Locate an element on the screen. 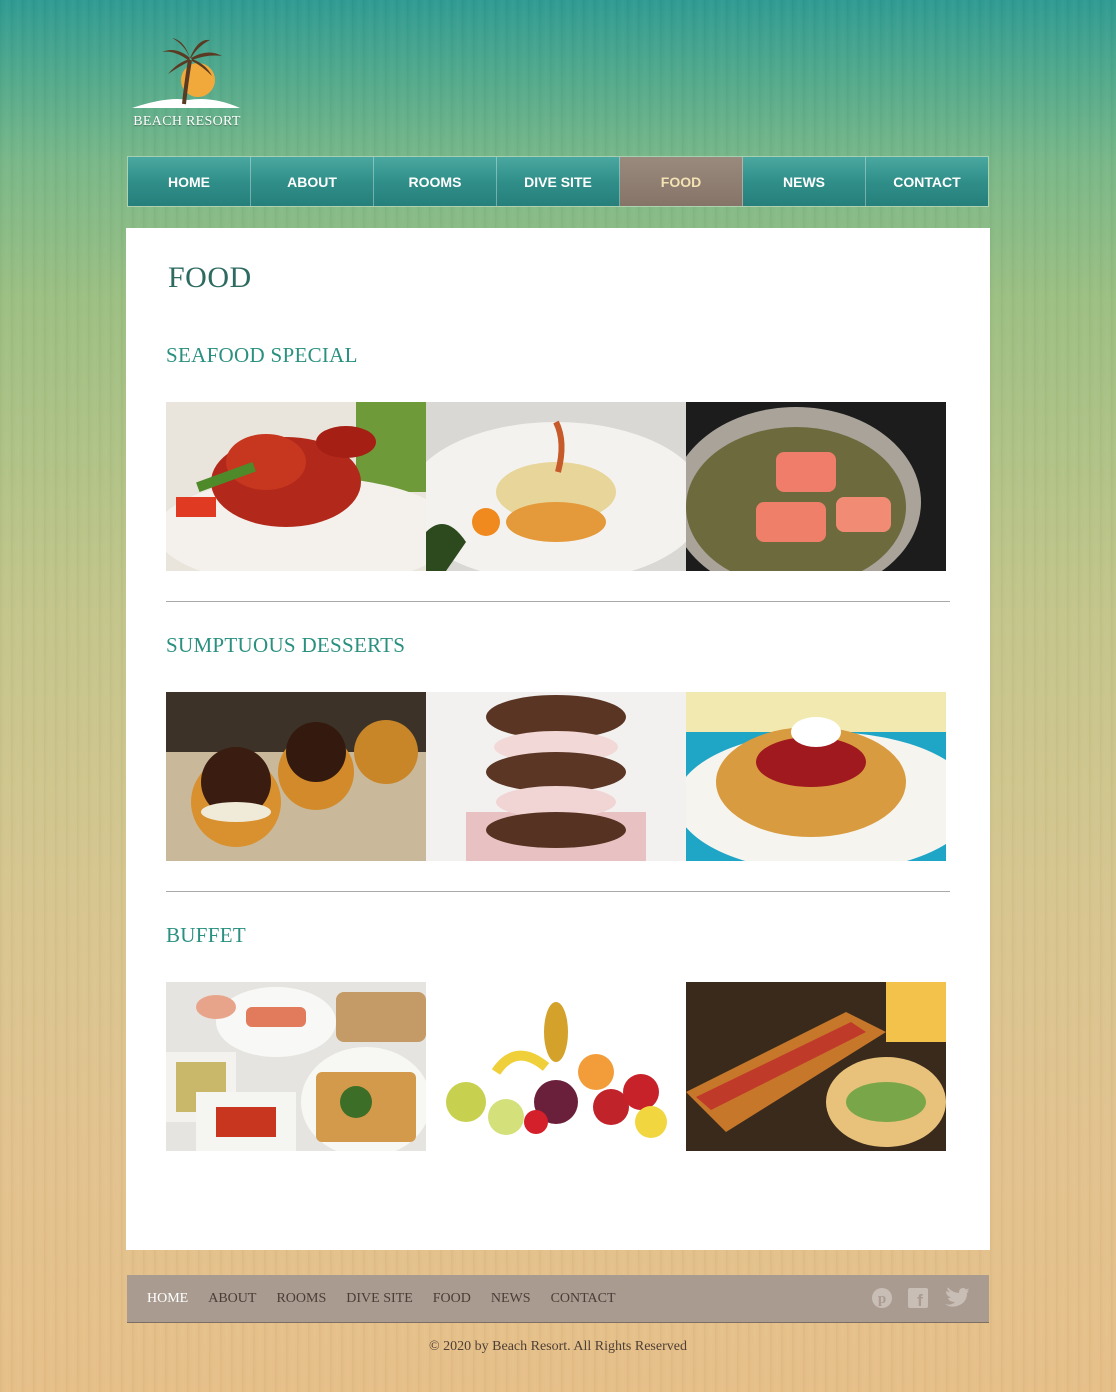  twitter-icon is located at coordinates (956, 1300).